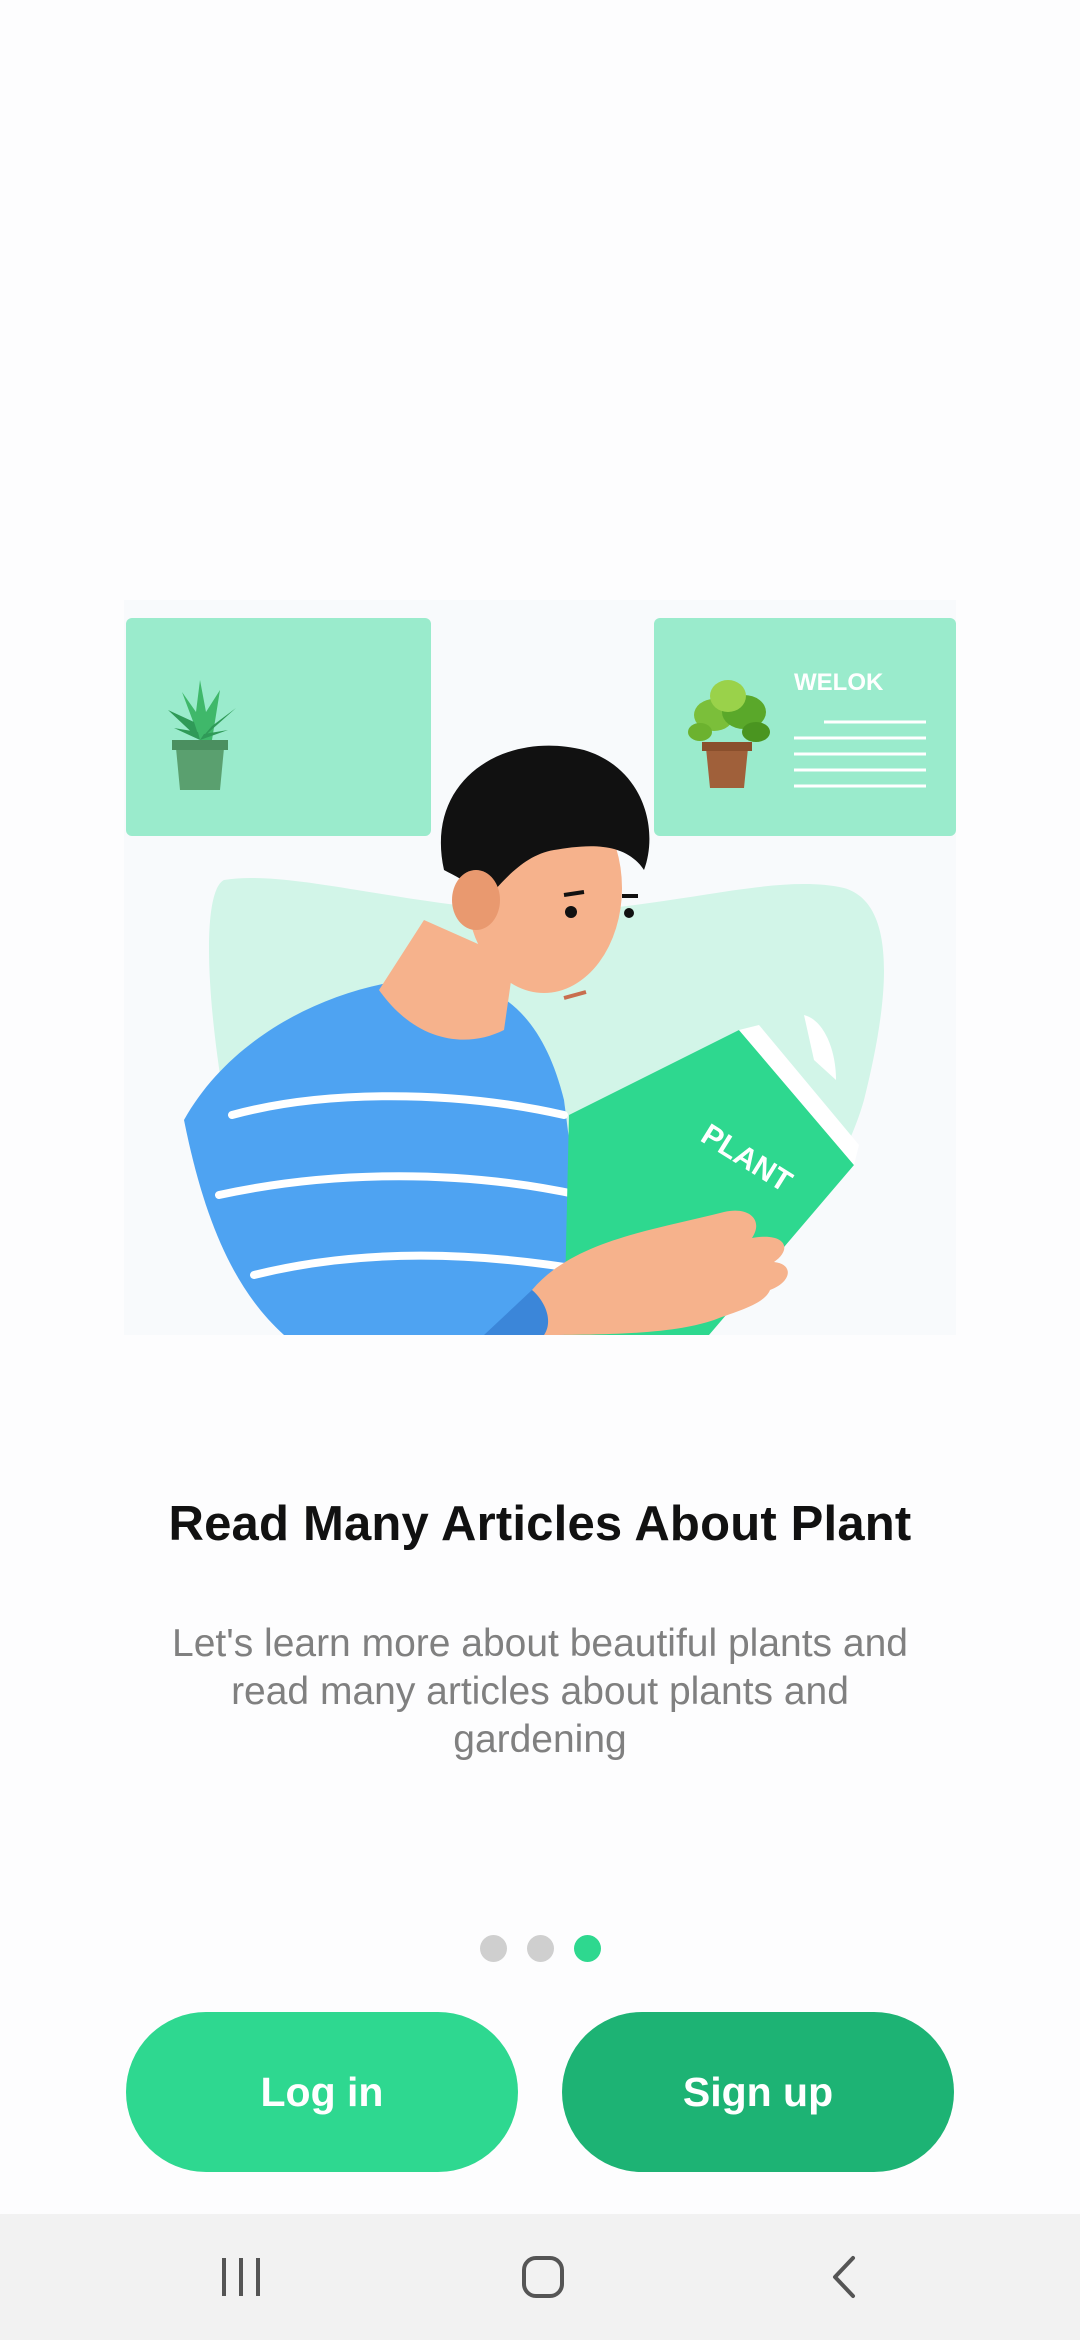  I want to click on page-dot-3-active, so click(587, 1948).